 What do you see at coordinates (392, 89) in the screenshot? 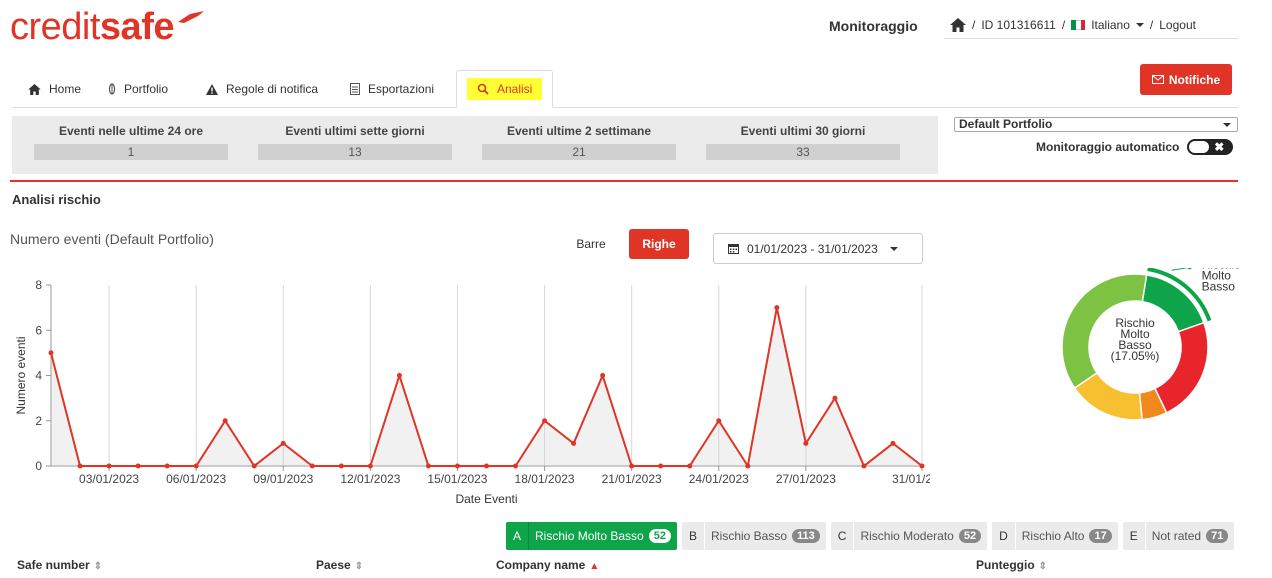
I see `tab-exports: Esportazioni` at bounding box center [392, 89].